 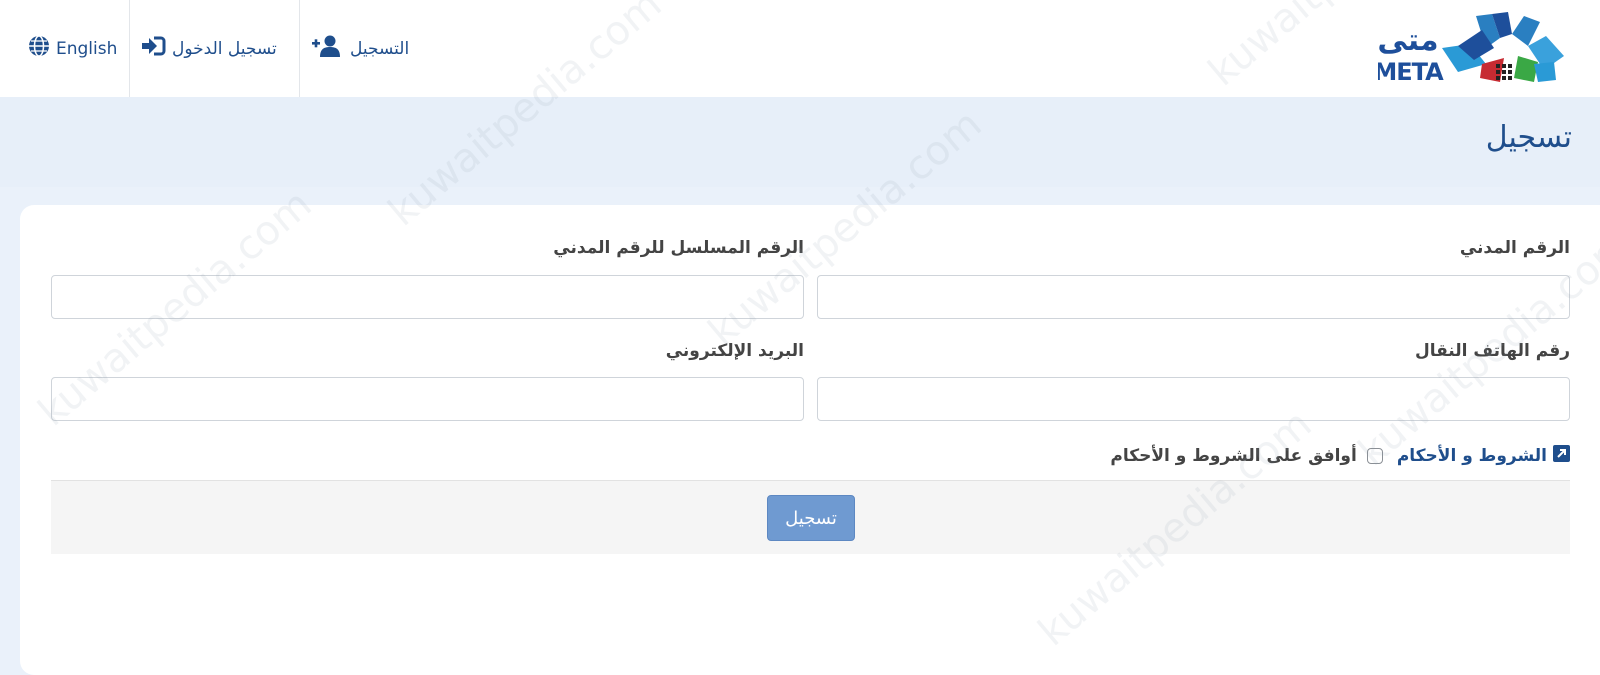 I want to click on sign-in-icon, so click(x=153, y=48).